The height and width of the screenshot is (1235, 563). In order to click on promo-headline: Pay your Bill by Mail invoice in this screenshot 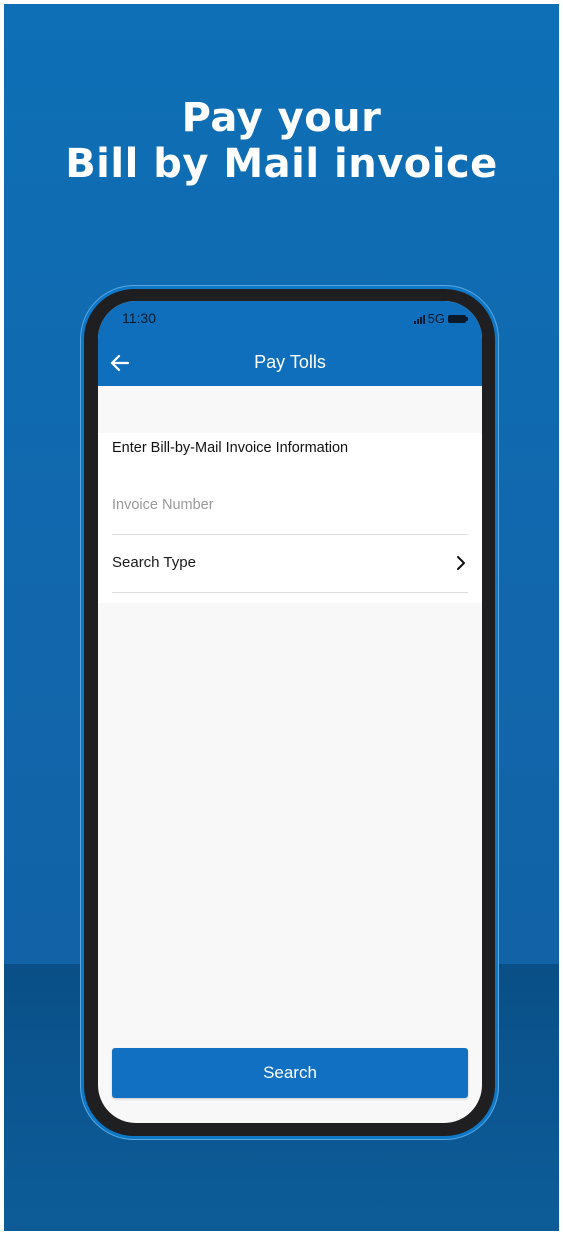, I will do `click(281, 141)`.